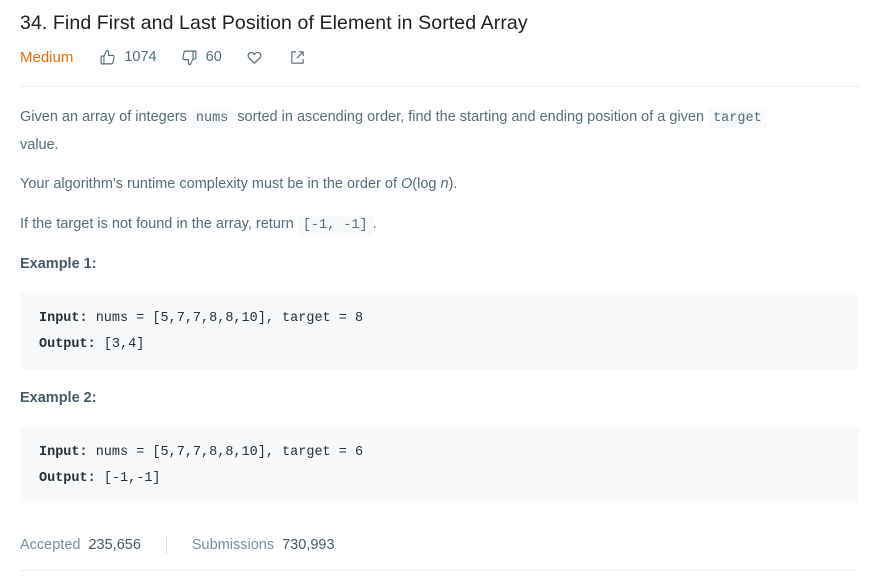 This screenshot has height=579, width=873. I want to click on submissions-label: Submissions, so click(233, 545).